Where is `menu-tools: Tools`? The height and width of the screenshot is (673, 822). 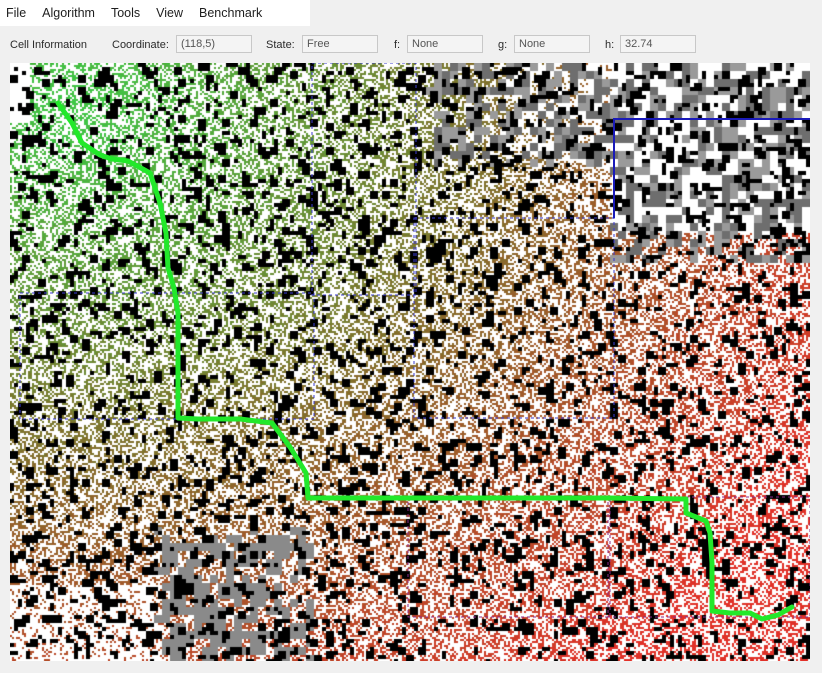 menu-tools: Tools is located at coordinates (125, 13).